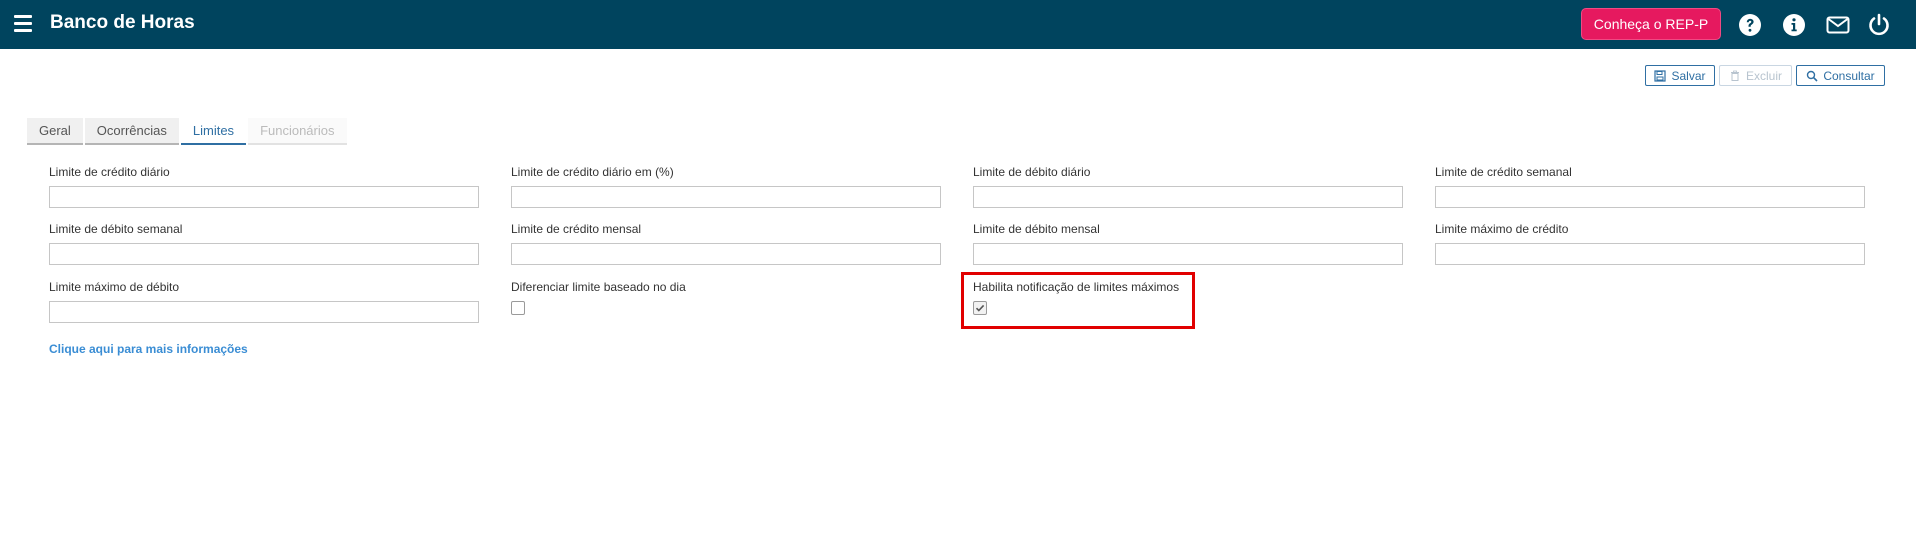 Image resolution: width=1916 pixels, height=533 pixels. What do you see at coordinates (264, 197) in the screenshot?
I see `input-limite-credito-diario` at bounding box center [264, 197].